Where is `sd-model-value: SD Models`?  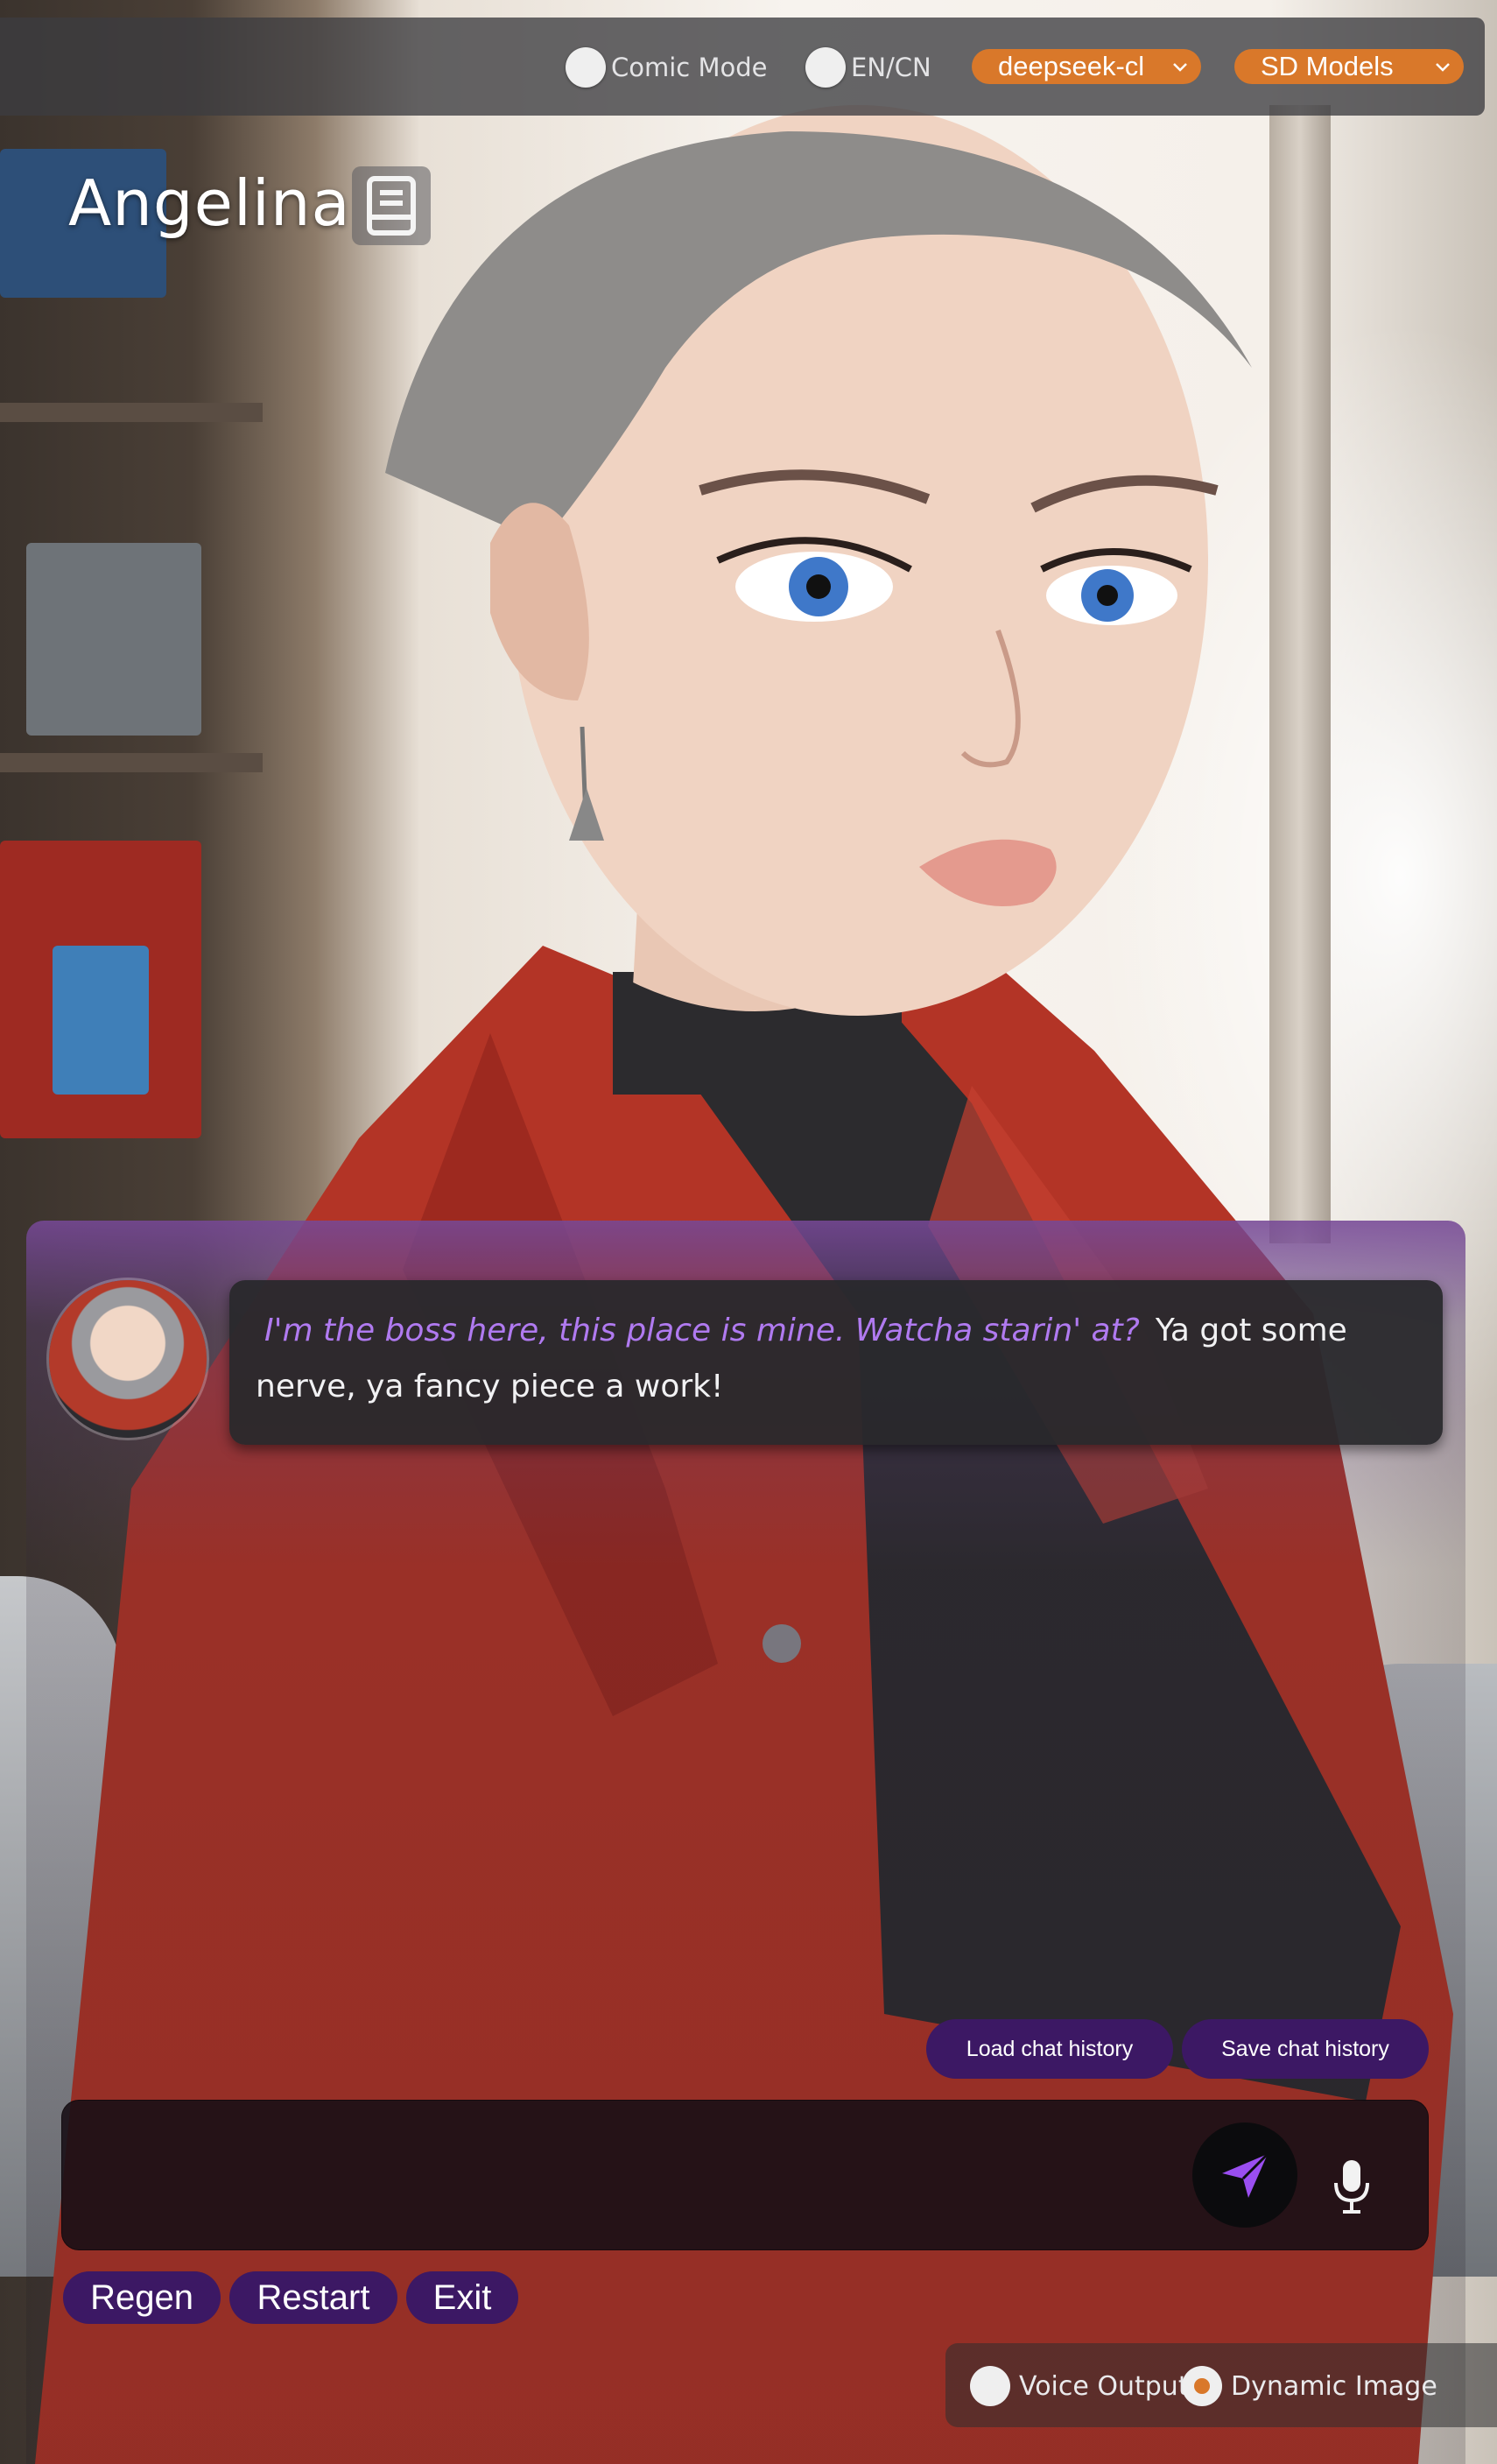 sd-model-value: SD Models is located at coordinates (1327, 66).